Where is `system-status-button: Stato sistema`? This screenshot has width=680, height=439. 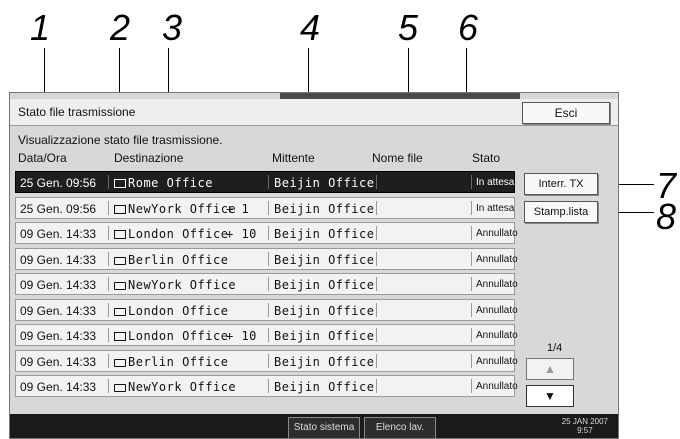
system-status-button: Stato sistema is located at coordinates (324, 427).